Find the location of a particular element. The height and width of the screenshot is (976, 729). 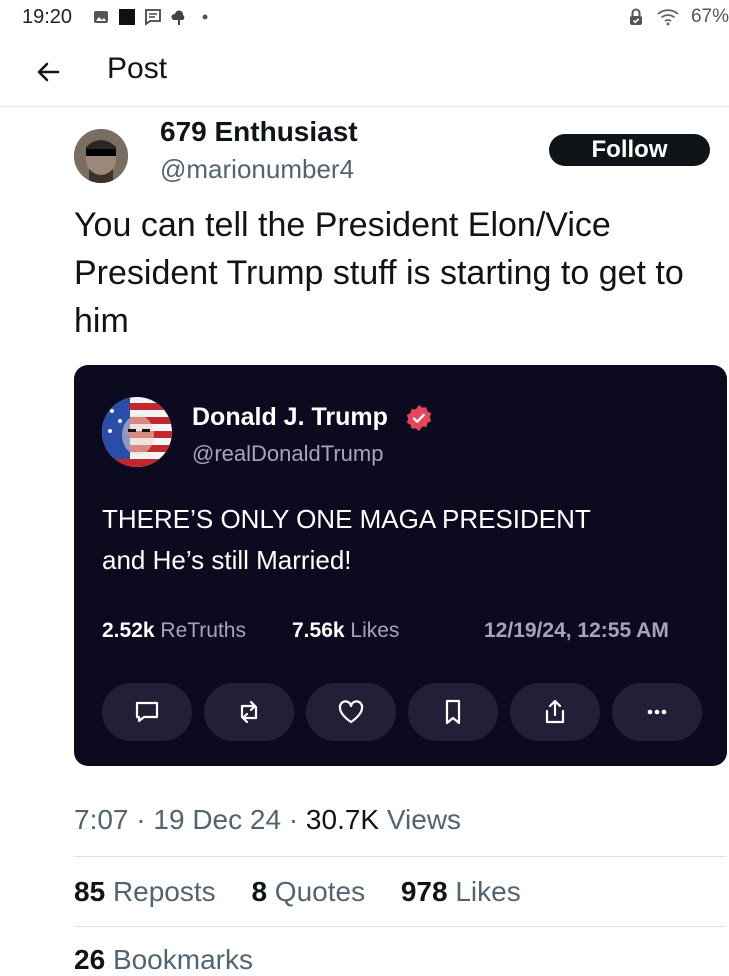

embedded-actions is located at coordinates (402, 712).